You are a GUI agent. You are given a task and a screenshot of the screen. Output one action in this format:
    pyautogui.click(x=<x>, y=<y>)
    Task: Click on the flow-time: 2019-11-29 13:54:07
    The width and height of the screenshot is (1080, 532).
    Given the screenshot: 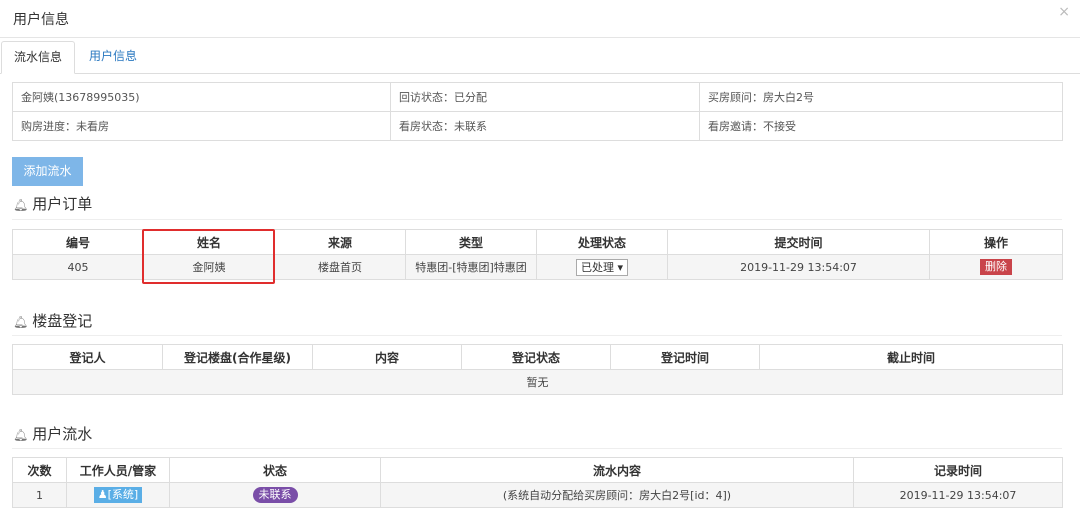 What is the action you would take?
    pyautogui.click(x=958, y=495)
    